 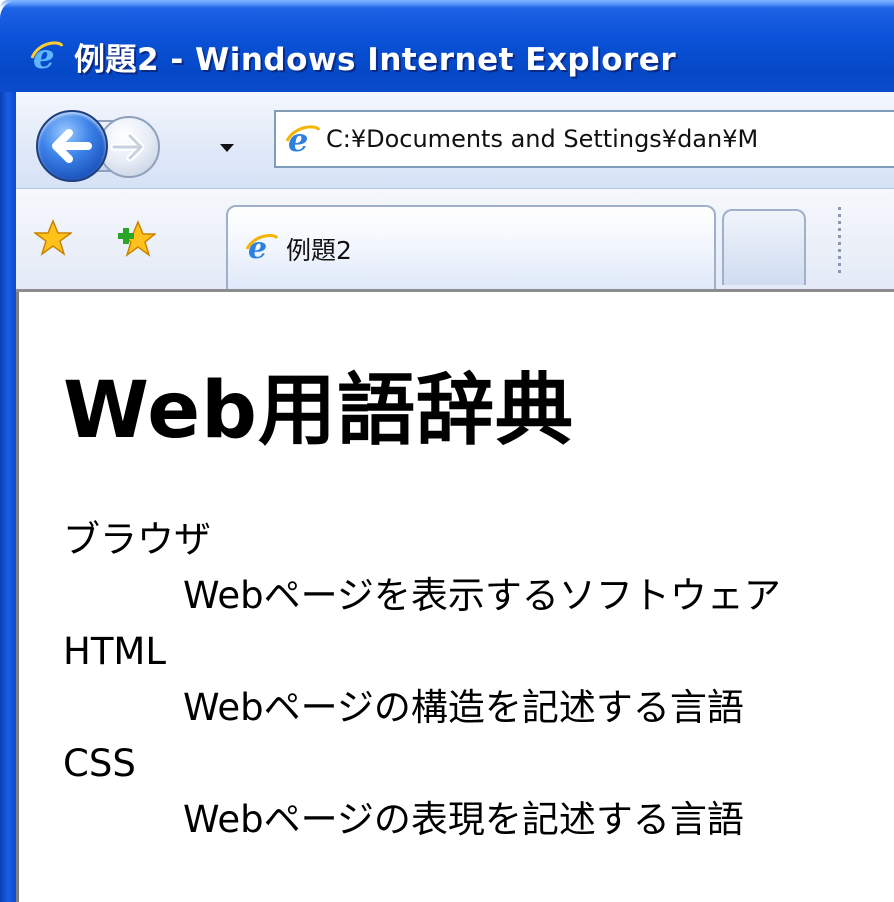 What do you see at coordinates (136, 239) in the screenshot?
I see `add-favorite-icon` at bounding box center [136, 239].